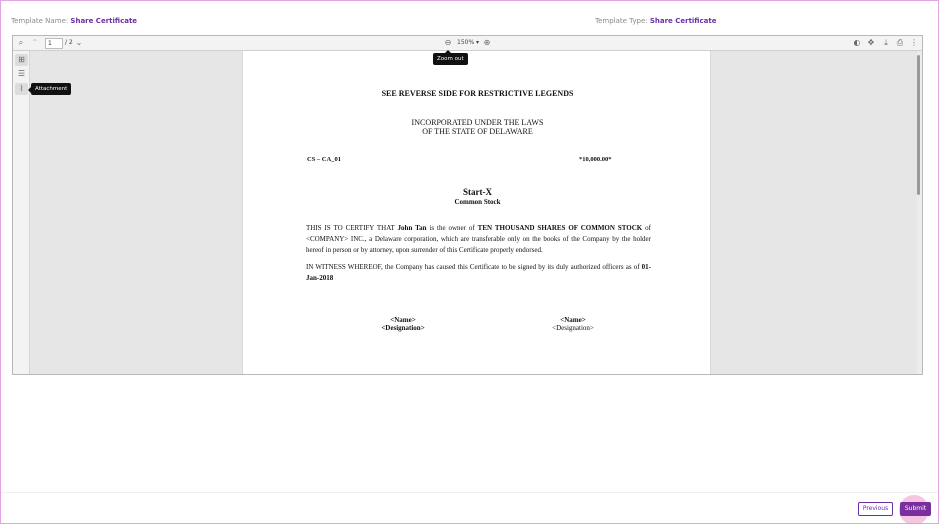 This screenshot has width=939, height=524. I want to click on page-total: / 2, so click(69, 42).